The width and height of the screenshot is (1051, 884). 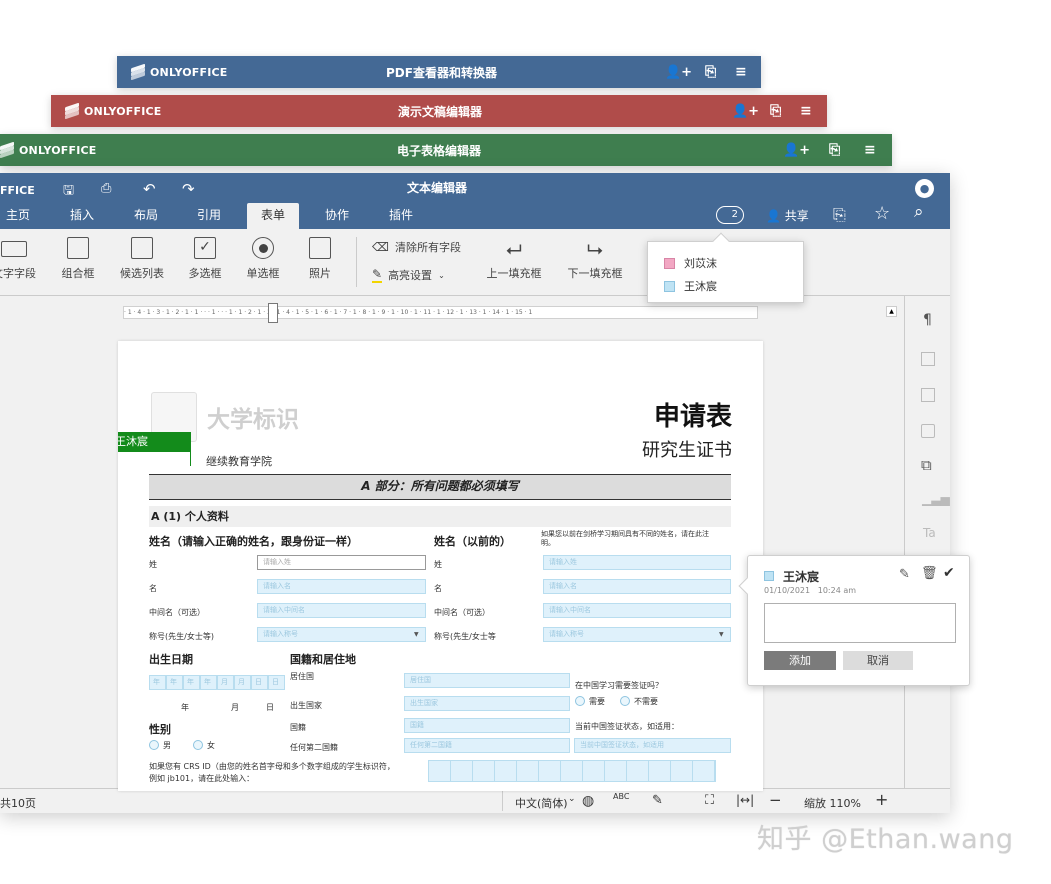 What do you see at coordinates (637, 586) in the screenshot?
I see `former-given-name-input: 请输入名` at bounding box center [637, 586].